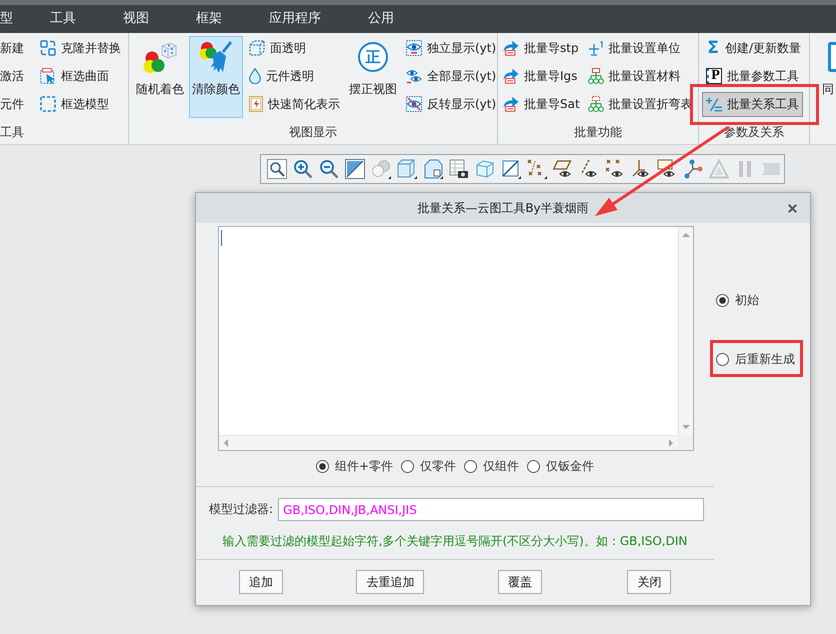  Describe the element at coordinates (693, 169) in the screenshot. I see `connected-nodes-icon` at that location.